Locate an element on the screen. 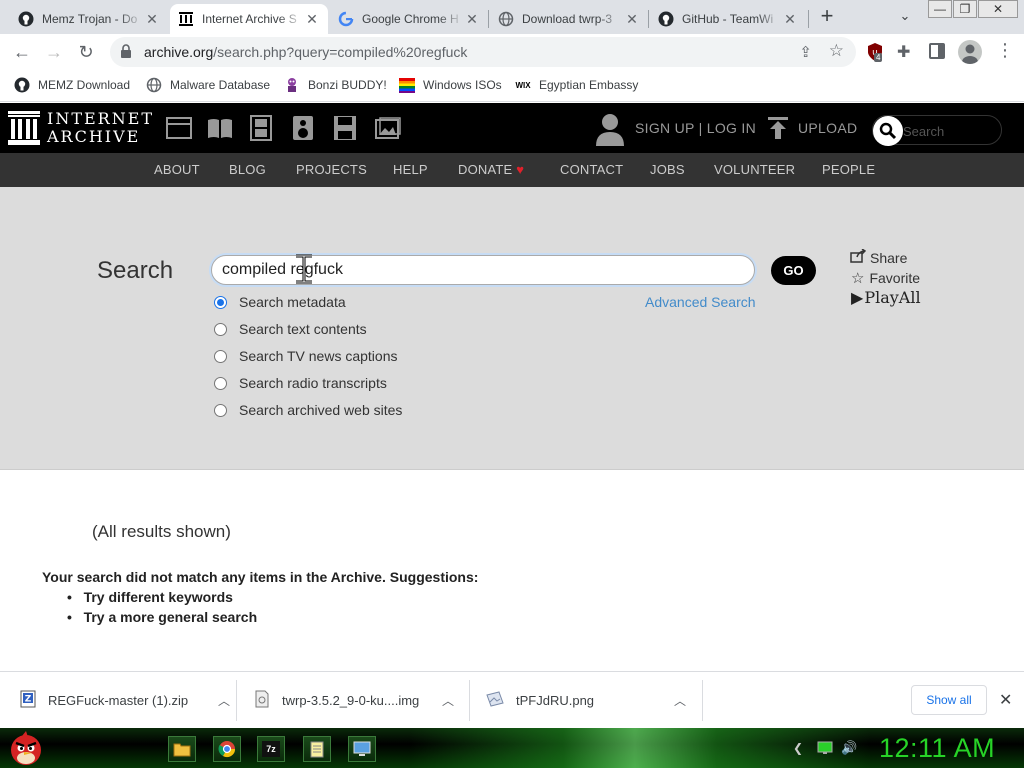  favorite-button: ☆ Favorite is located at coordinates (885, 278).